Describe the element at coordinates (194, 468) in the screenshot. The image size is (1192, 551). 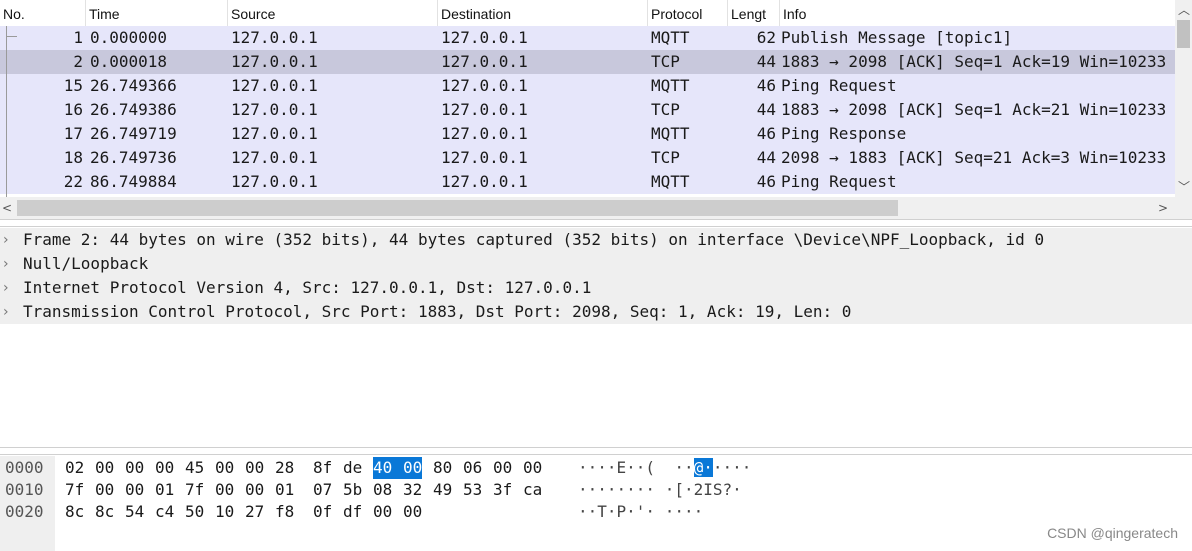
I see `hex-byte: 45` at that location.